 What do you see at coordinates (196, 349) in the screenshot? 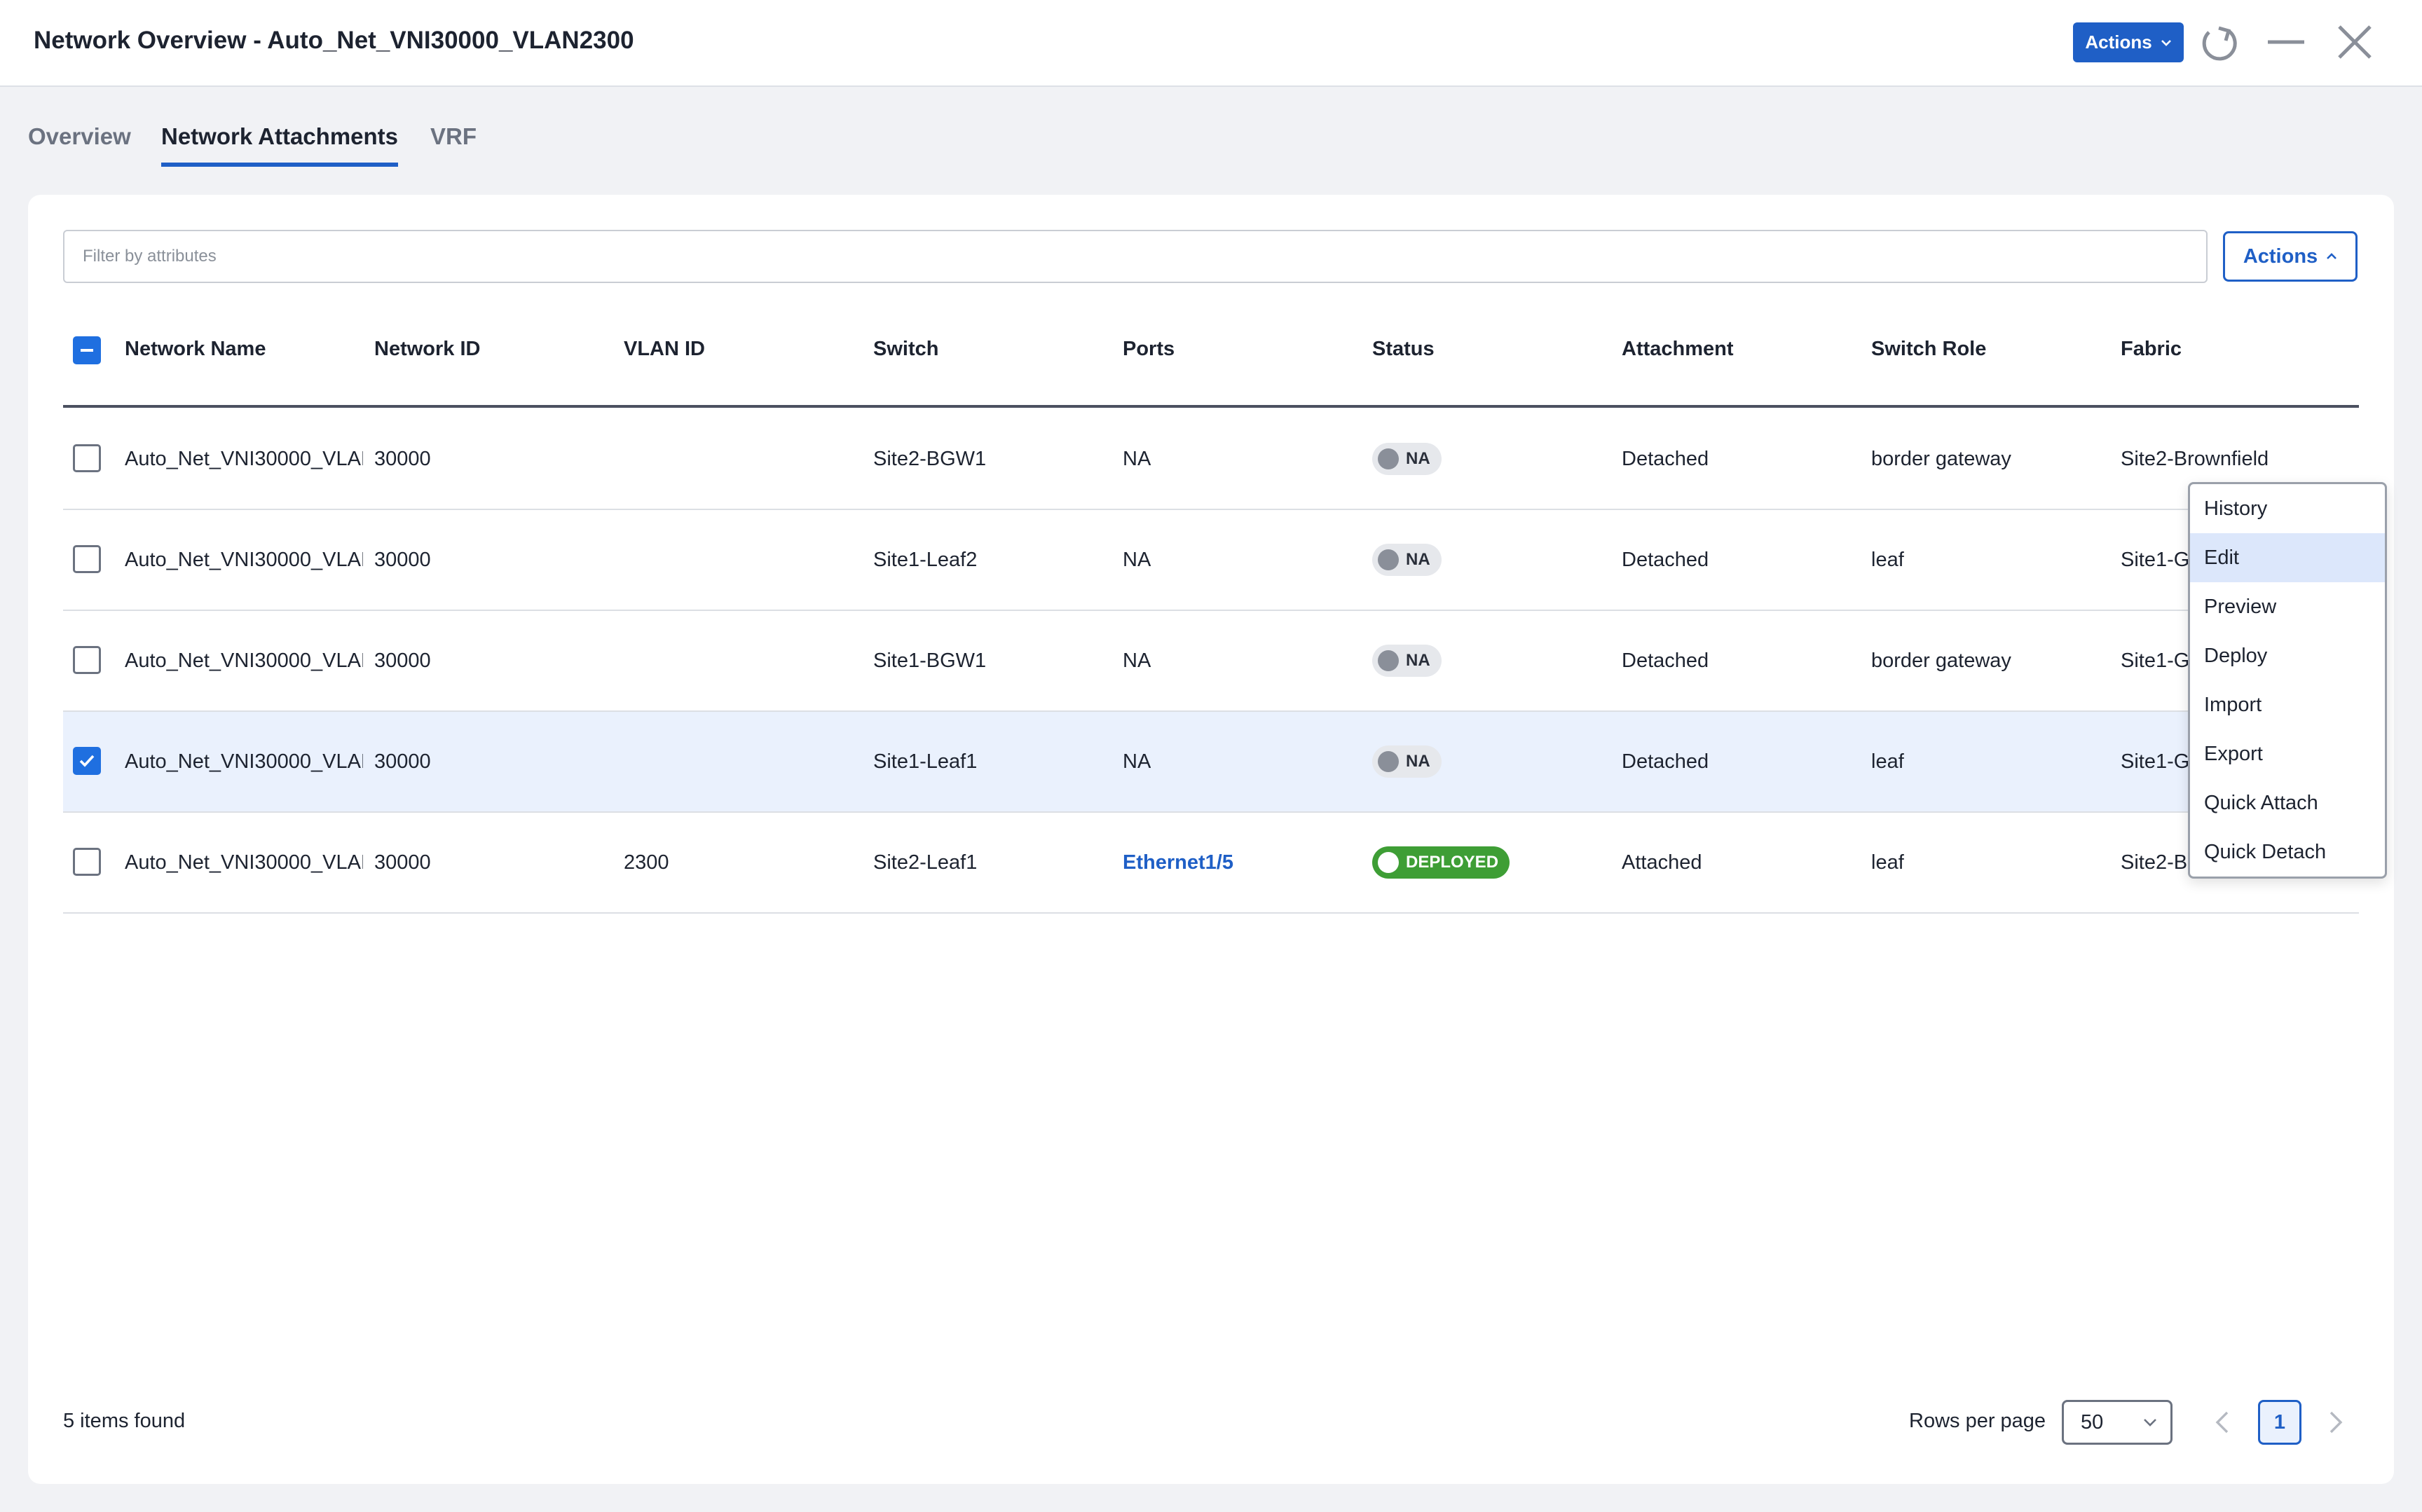
I see `column-header-network-name: Network Name` at bounding box center [196, 349].